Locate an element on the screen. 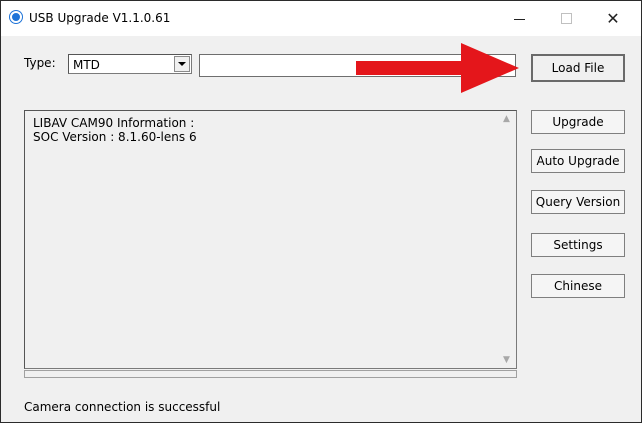 The image size is (642, 423). chinese-button: Chinese is located at coordinates (578, 286).